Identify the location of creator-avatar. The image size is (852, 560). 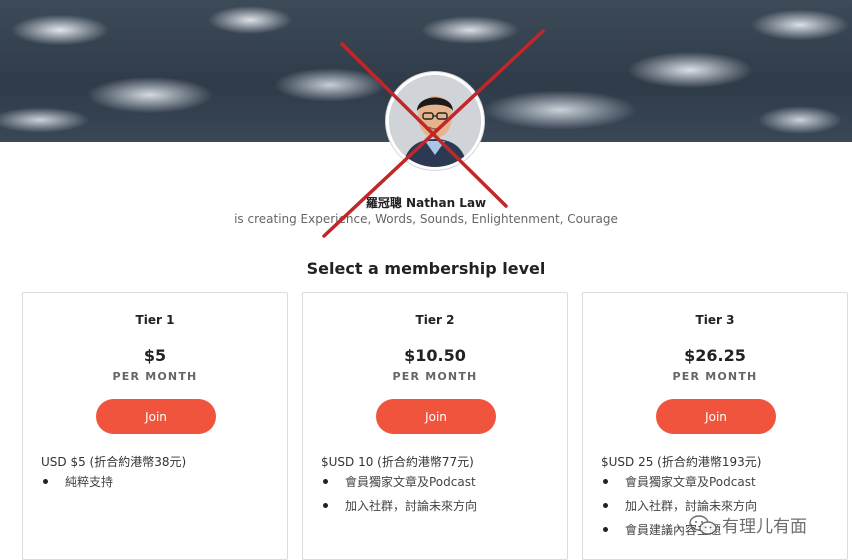
(435, 121).